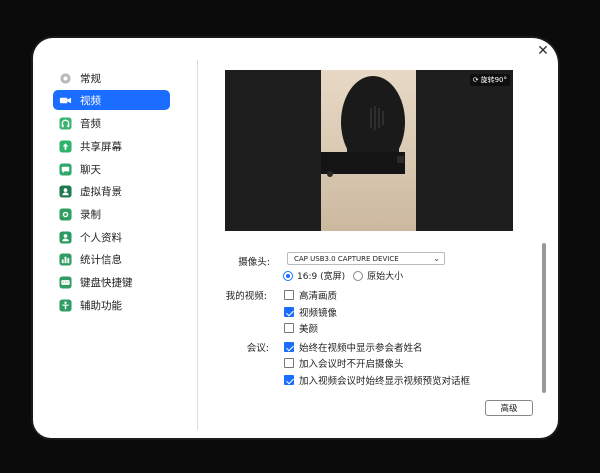 This screenshot has width=600, height=473. What do you see at coordinates (353, 347) in the screenshot?
I see `option-show-names: 始终在视频中显示参会者姓名` at bounding box center [353, 347].